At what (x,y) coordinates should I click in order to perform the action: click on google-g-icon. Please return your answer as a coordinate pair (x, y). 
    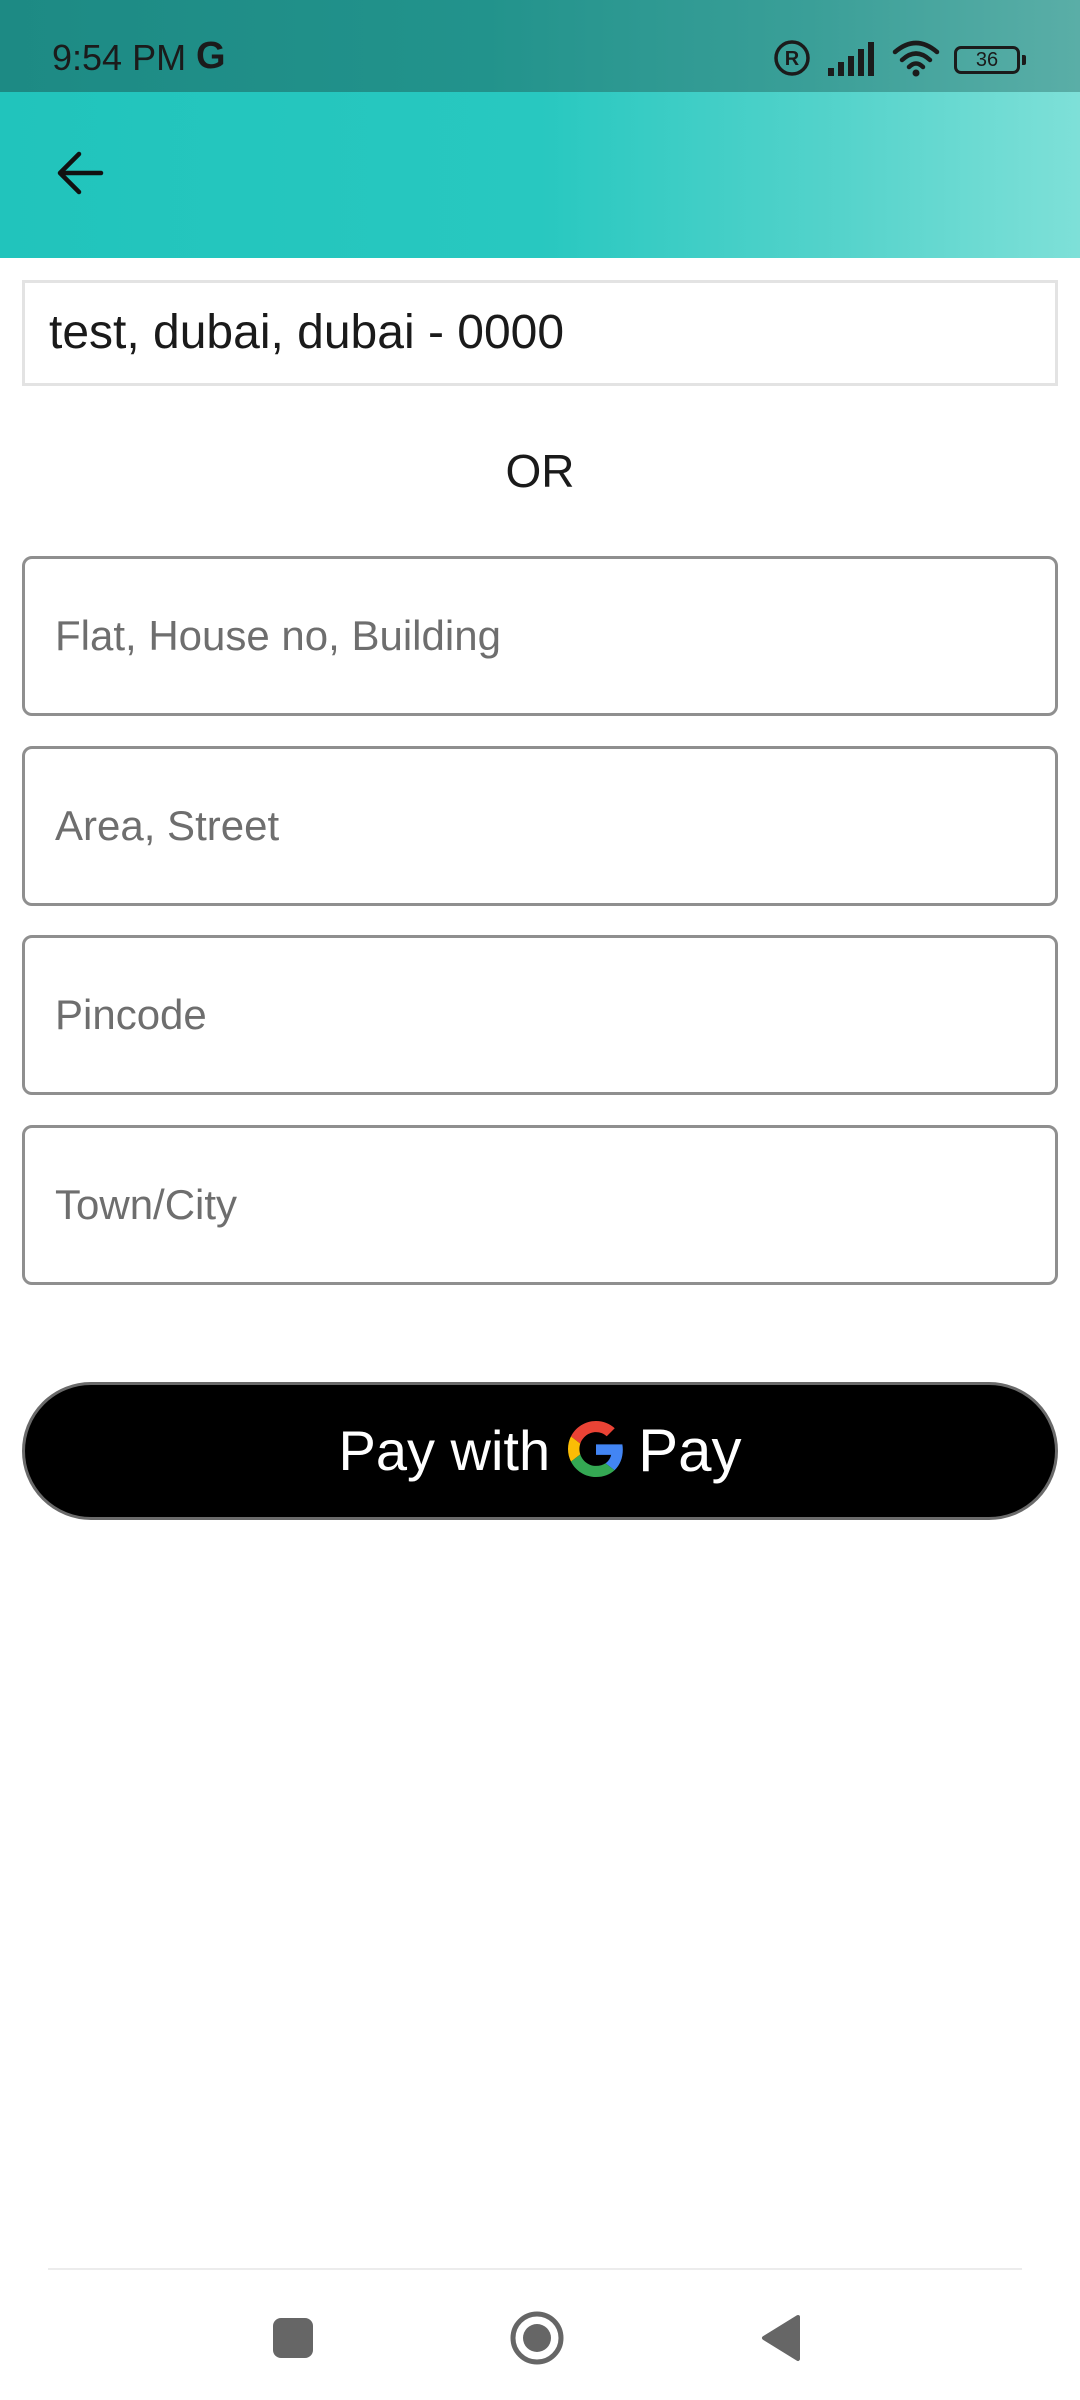
    Looking at the image, I should click on (596, 1451).